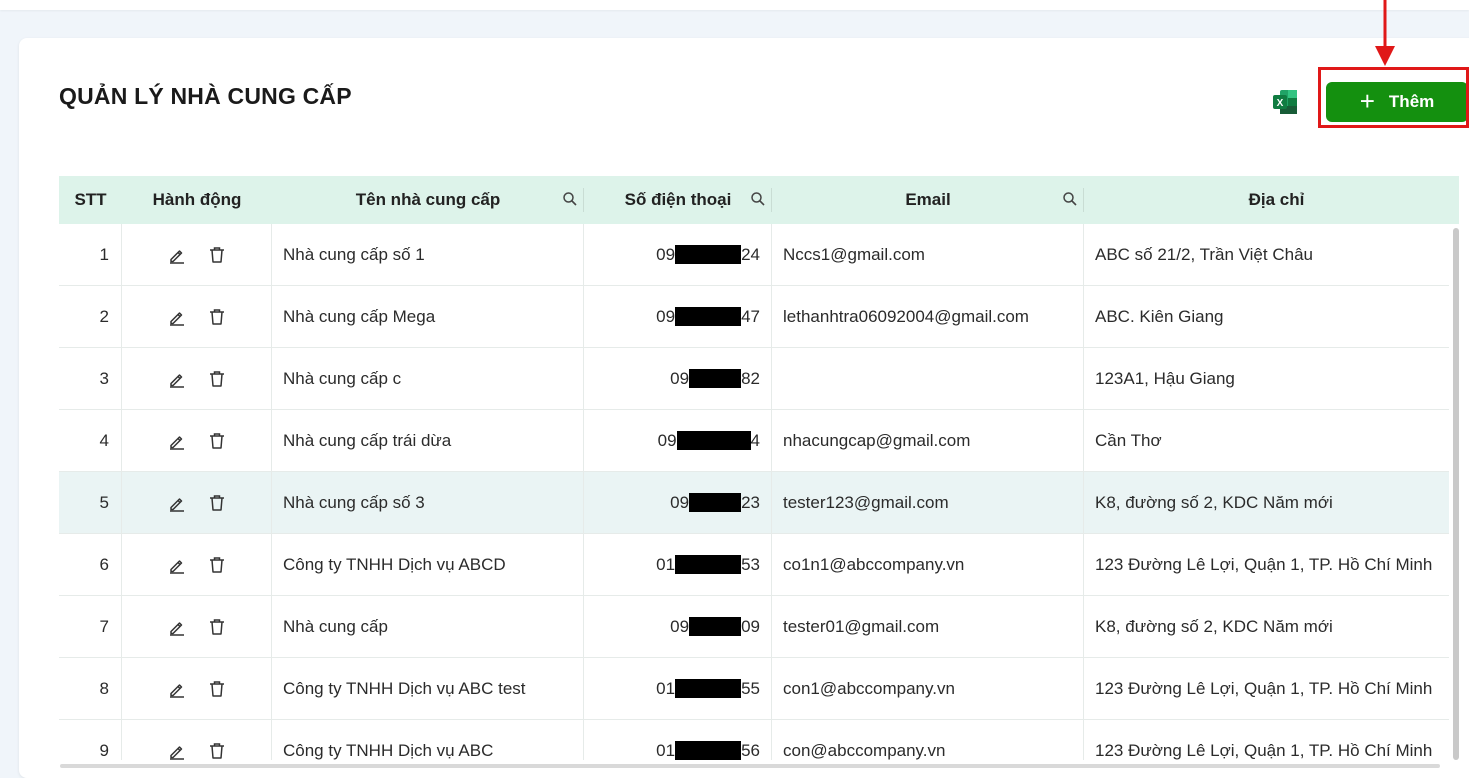 The height and width of the screenshot is (778, 1469). I want to click on cell-stt: 3, so click(90, 378).